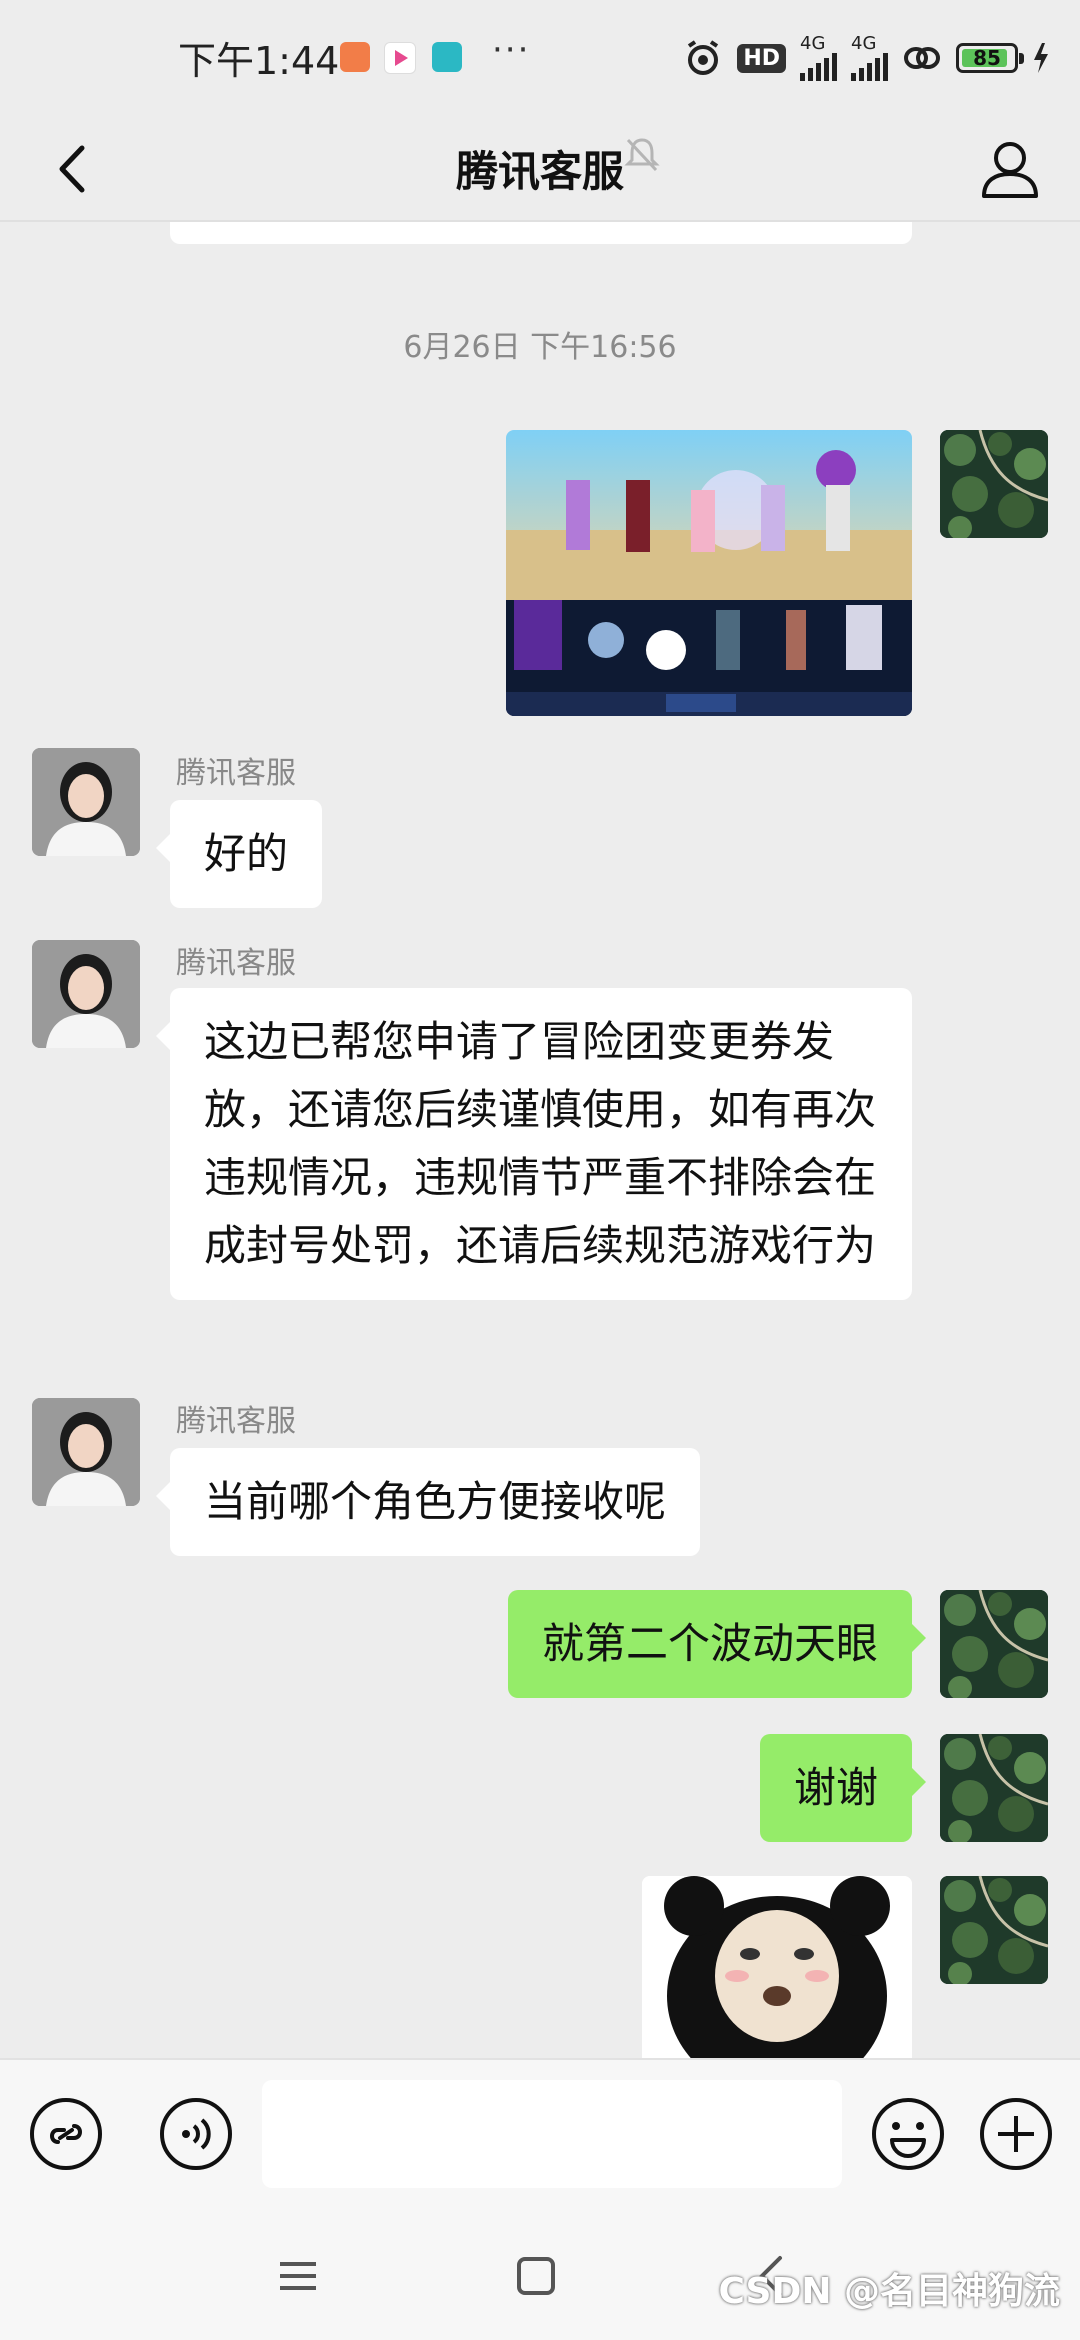 This screenshot has height=2340, width=1080. What do you see at coordinates (540, 347) in the screenshot?
I see `message-timestamp: 6月26日 下午16:56` at bounding box center [540, 347].